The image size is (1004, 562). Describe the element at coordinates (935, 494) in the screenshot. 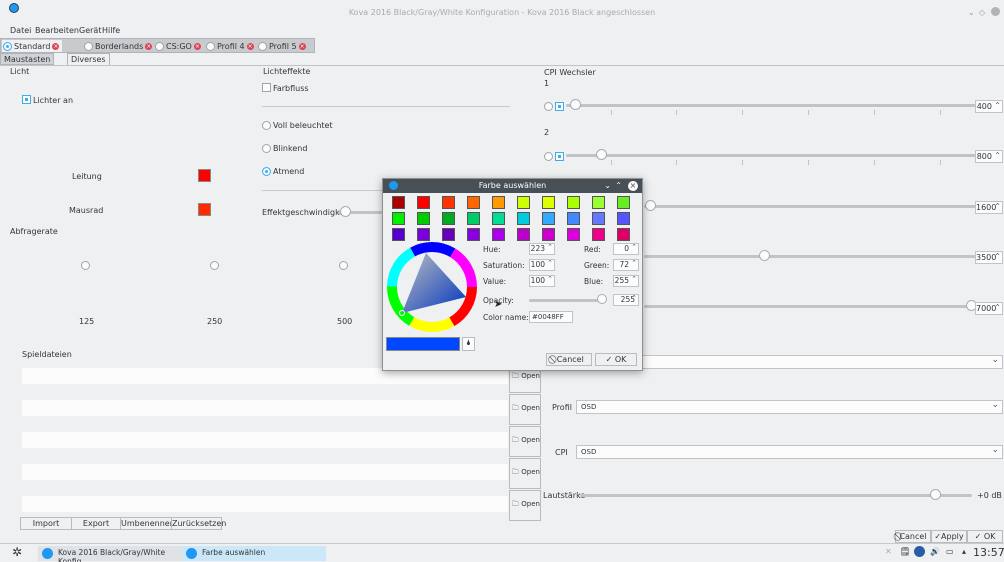

I see `volume-slider-handle` at that location.